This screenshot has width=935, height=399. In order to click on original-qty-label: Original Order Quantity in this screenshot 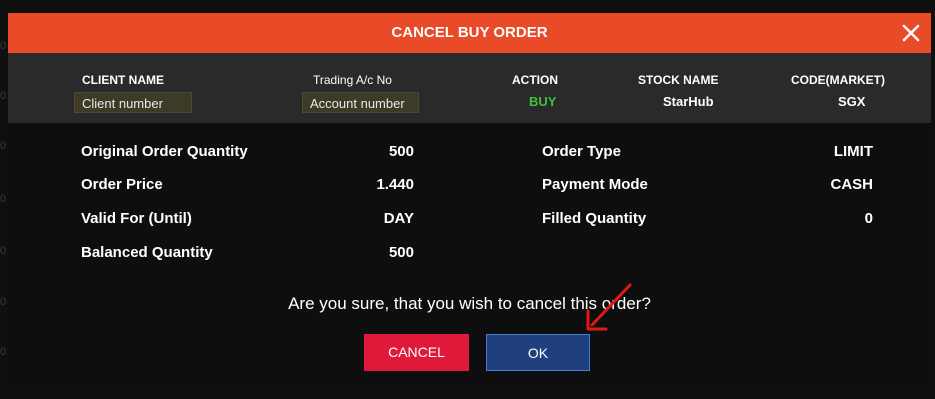, I will do `click(164, 151)`.